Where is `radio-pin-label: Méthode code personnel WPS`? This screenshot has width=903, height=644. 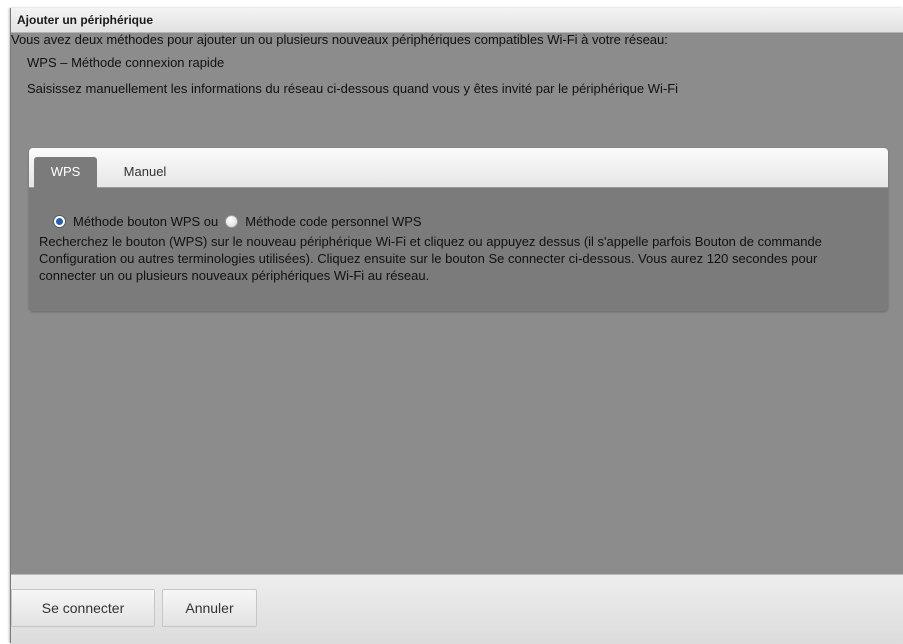 radio-pin-label: Méthode code personnel WPS is located at coordinates (333, 221).